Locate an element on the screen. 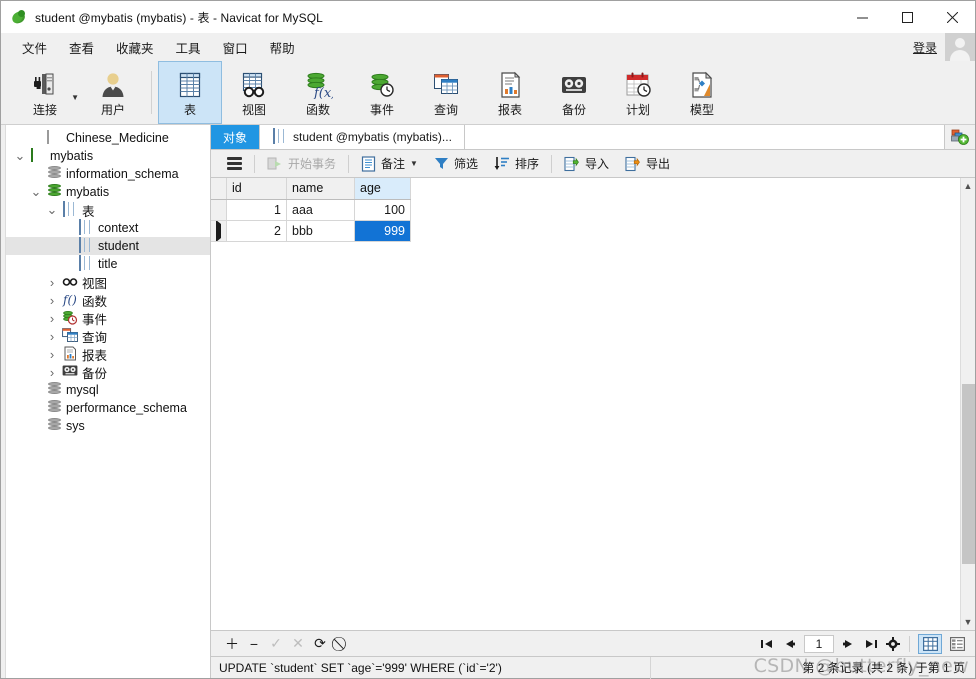 The image size is (976, 679). grid-vertical-scrollbar: ▲ ▼ is located at coordinates (967, 404).